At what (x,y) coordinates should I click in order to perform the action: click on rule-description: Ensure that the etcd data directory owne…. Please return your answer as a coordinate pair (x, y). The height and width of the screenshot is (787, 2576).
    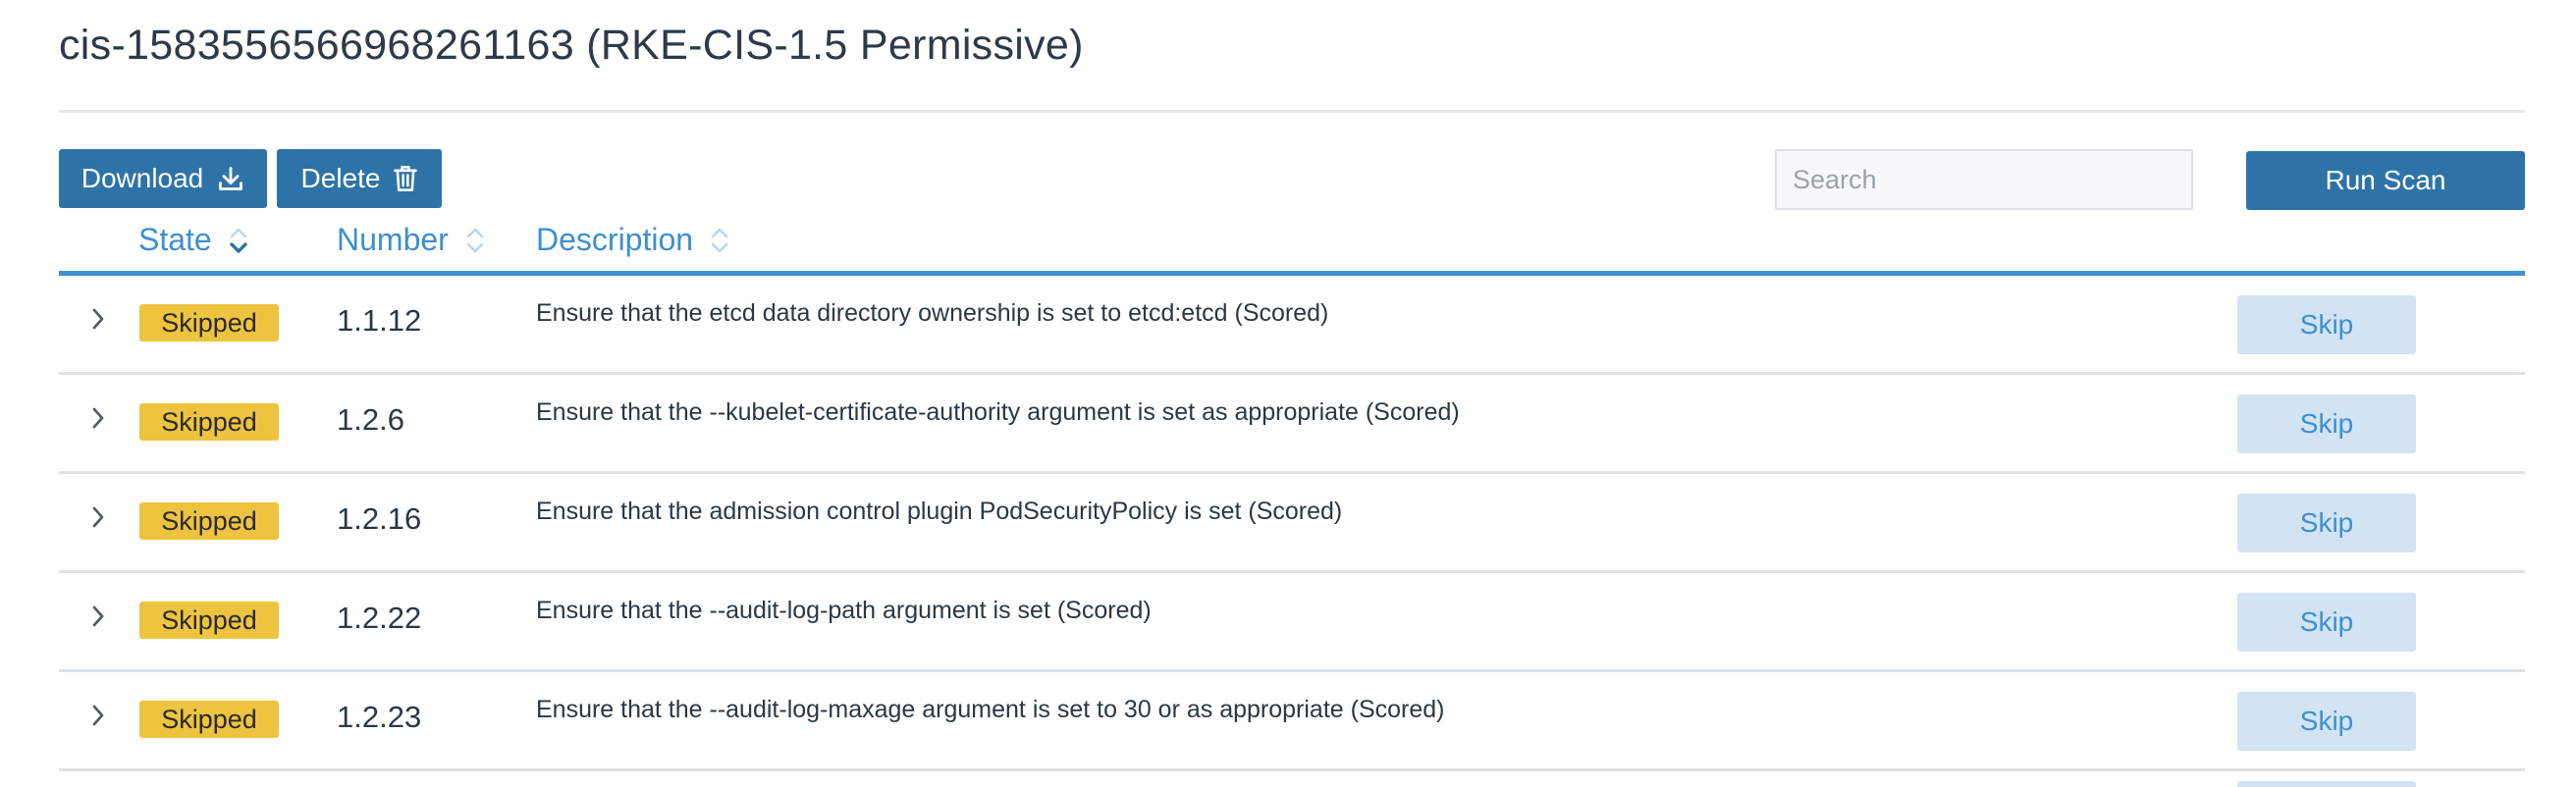
    Looking at the image, I should click on (932, 313).